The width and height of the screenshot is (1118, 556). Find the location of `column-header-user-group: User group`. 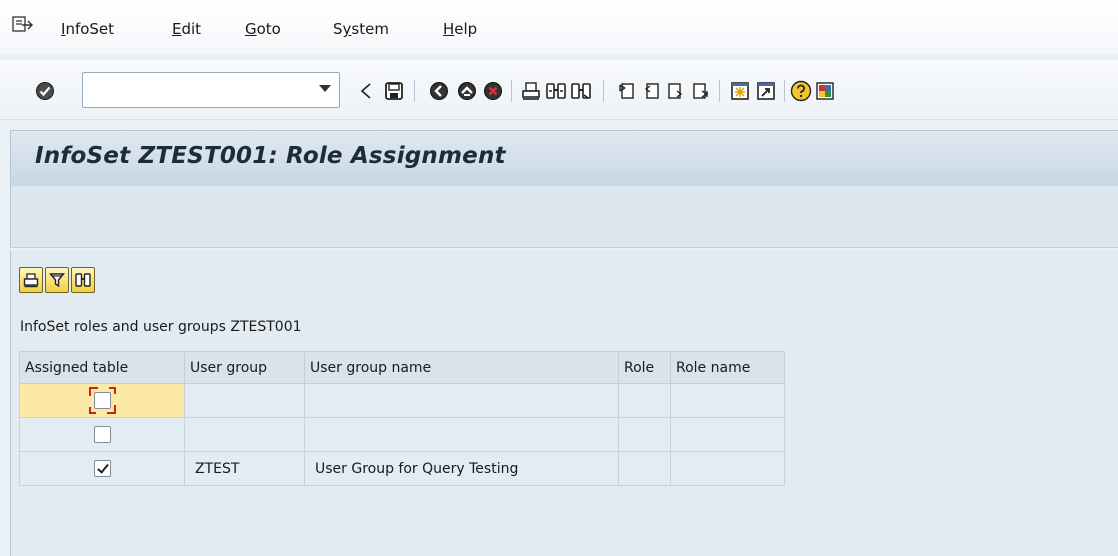

column-header-user-group: User group is located at coordinates (244, 367).